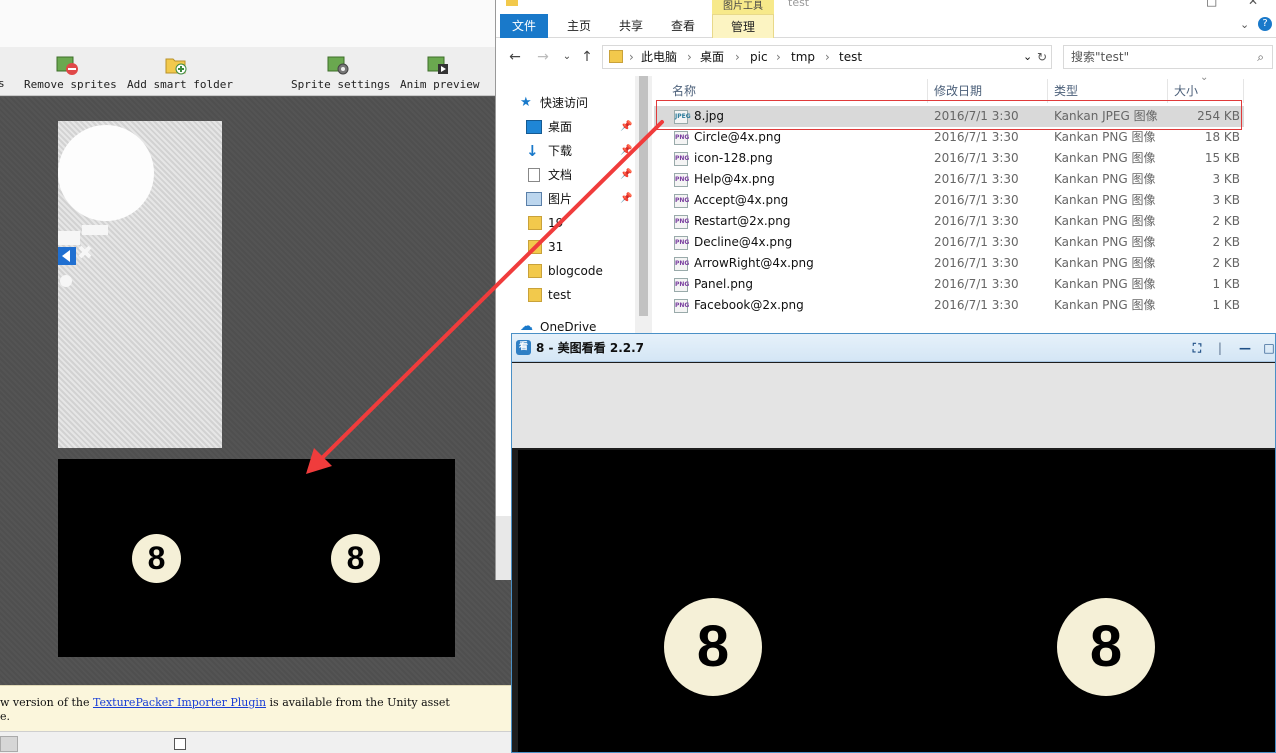 The image size is (1276, 753). What do you see at coordinates (581, 151) in the screenshot?
I see `nav-downloads: ↓ 下载 📌` at bounding box center [581, 151].